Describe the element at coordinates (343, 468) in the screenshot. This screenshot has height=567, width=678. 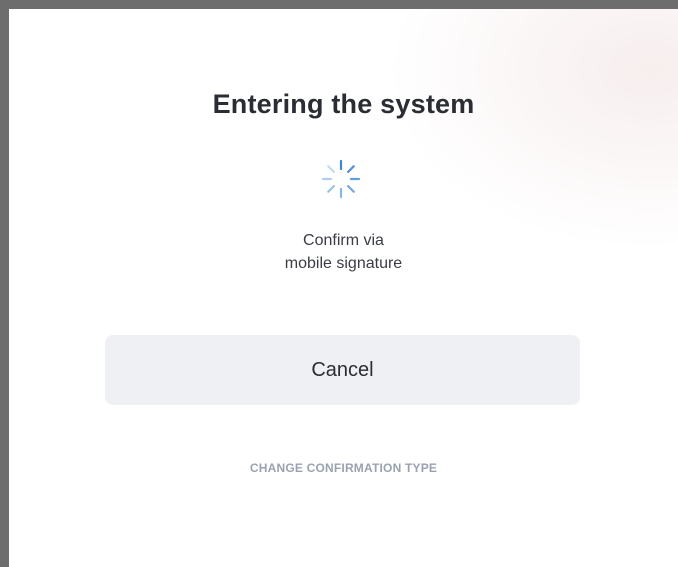
I see `change-confirmation-type-link: CHANGE CONFIRMATION TYPE` at that location.